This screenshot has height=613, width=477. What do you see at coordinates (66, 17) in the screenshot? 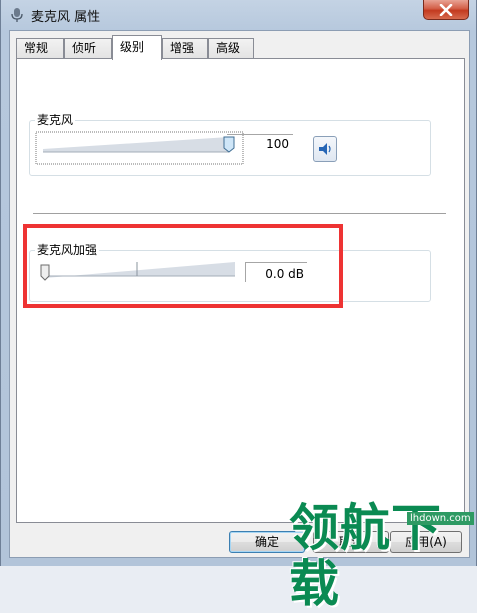
I see `window-title: 麦克风 属性` at bounding box center [66, 17].